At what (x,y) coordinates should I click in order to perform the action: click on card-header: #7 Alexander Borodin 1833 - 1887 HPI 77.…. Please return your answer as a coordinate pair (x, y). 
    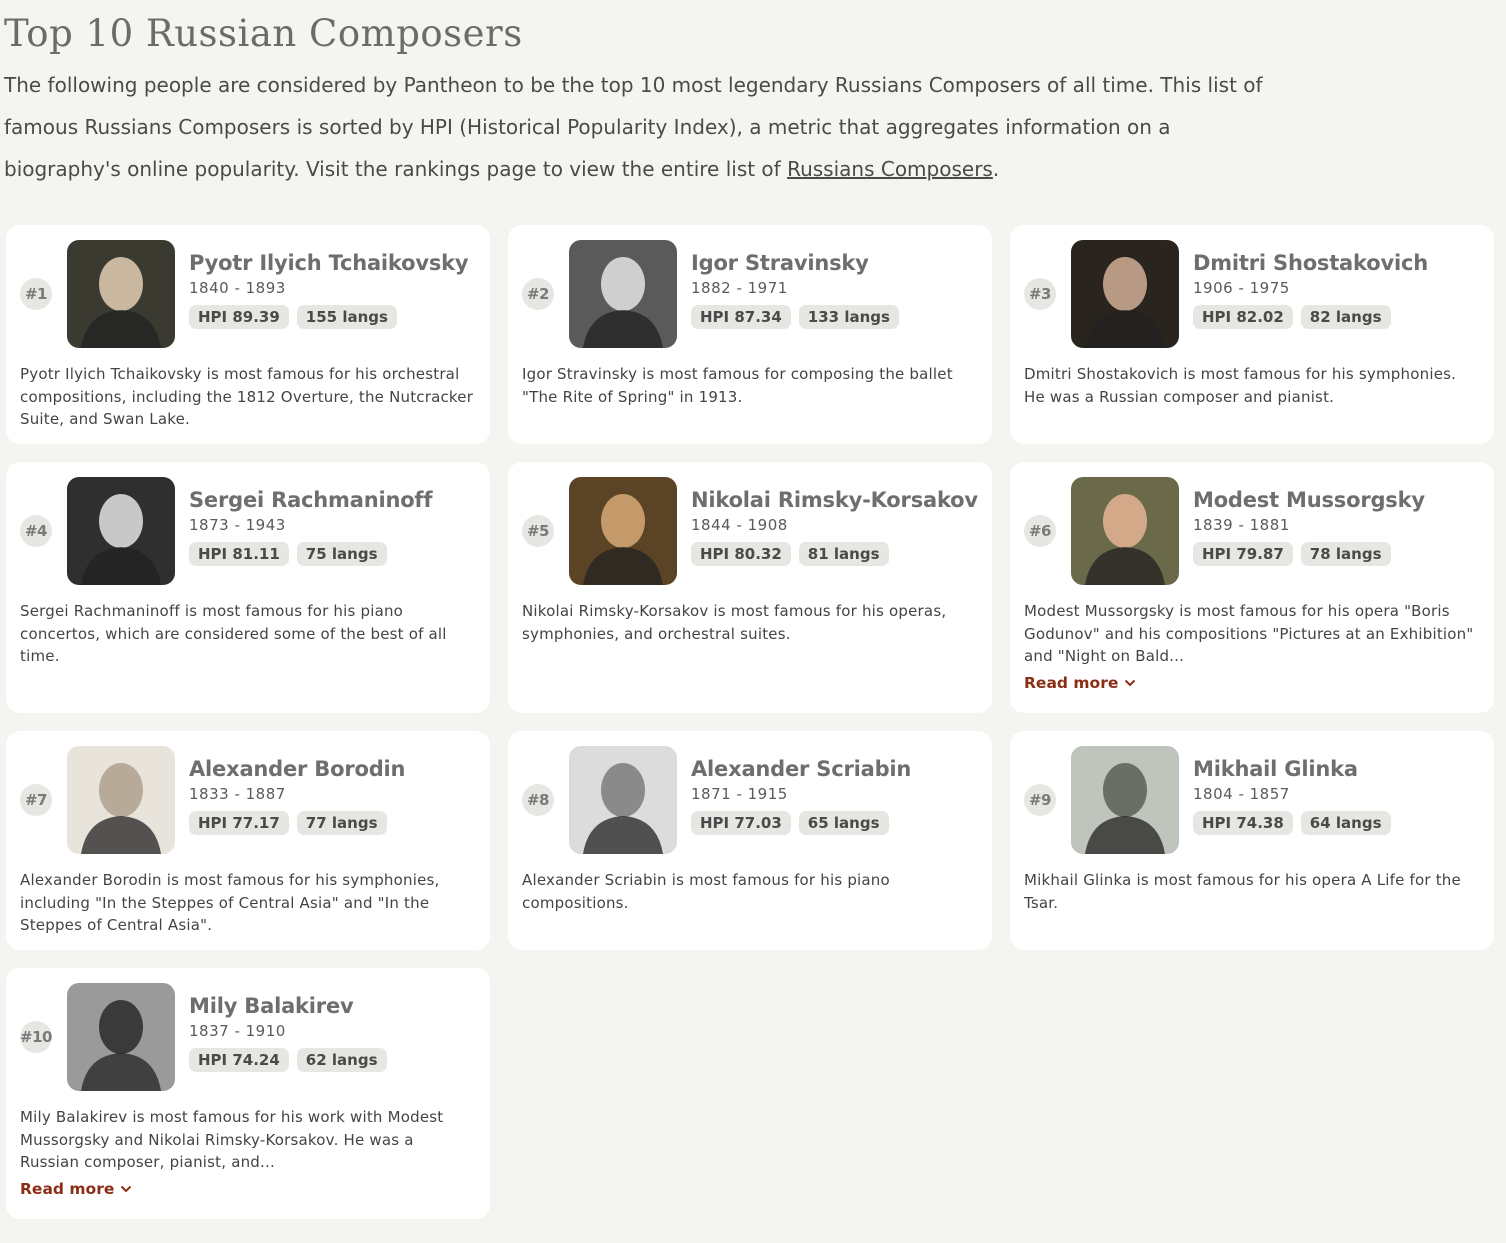
    Looking at the image, I should click on (248, 800).